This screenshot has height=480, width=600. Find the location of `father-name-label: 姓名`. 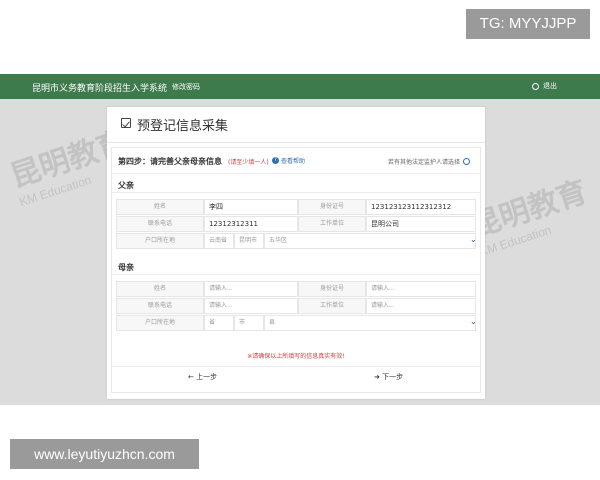

father-name-label: 姓名 is located at coordinates (160, 207).